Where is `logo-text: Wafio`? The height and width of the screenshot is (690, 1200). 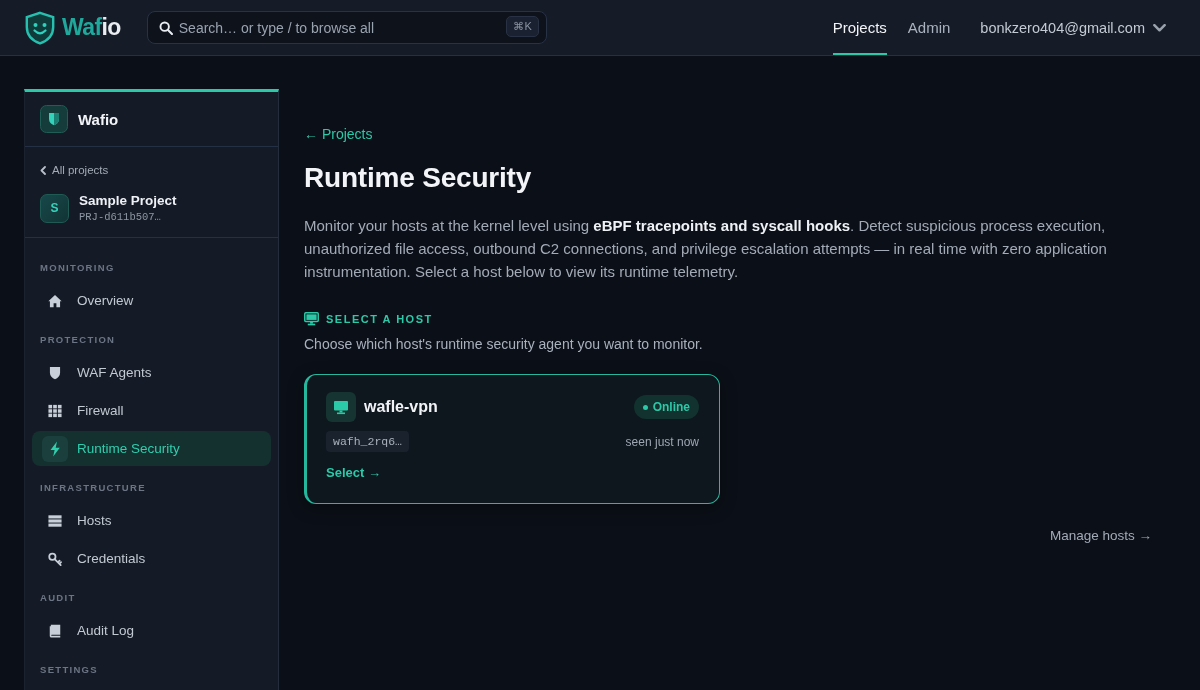 logo-text: Wafio is located at coordinates (91, 27).